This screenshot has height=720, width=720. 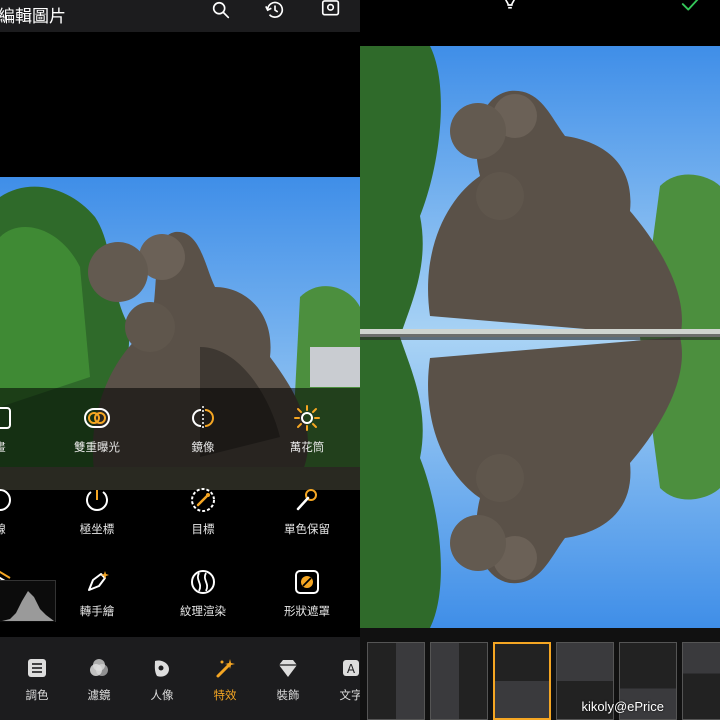 I want to click on effect-mirror: 鏡像, so click(x=203, y=429).